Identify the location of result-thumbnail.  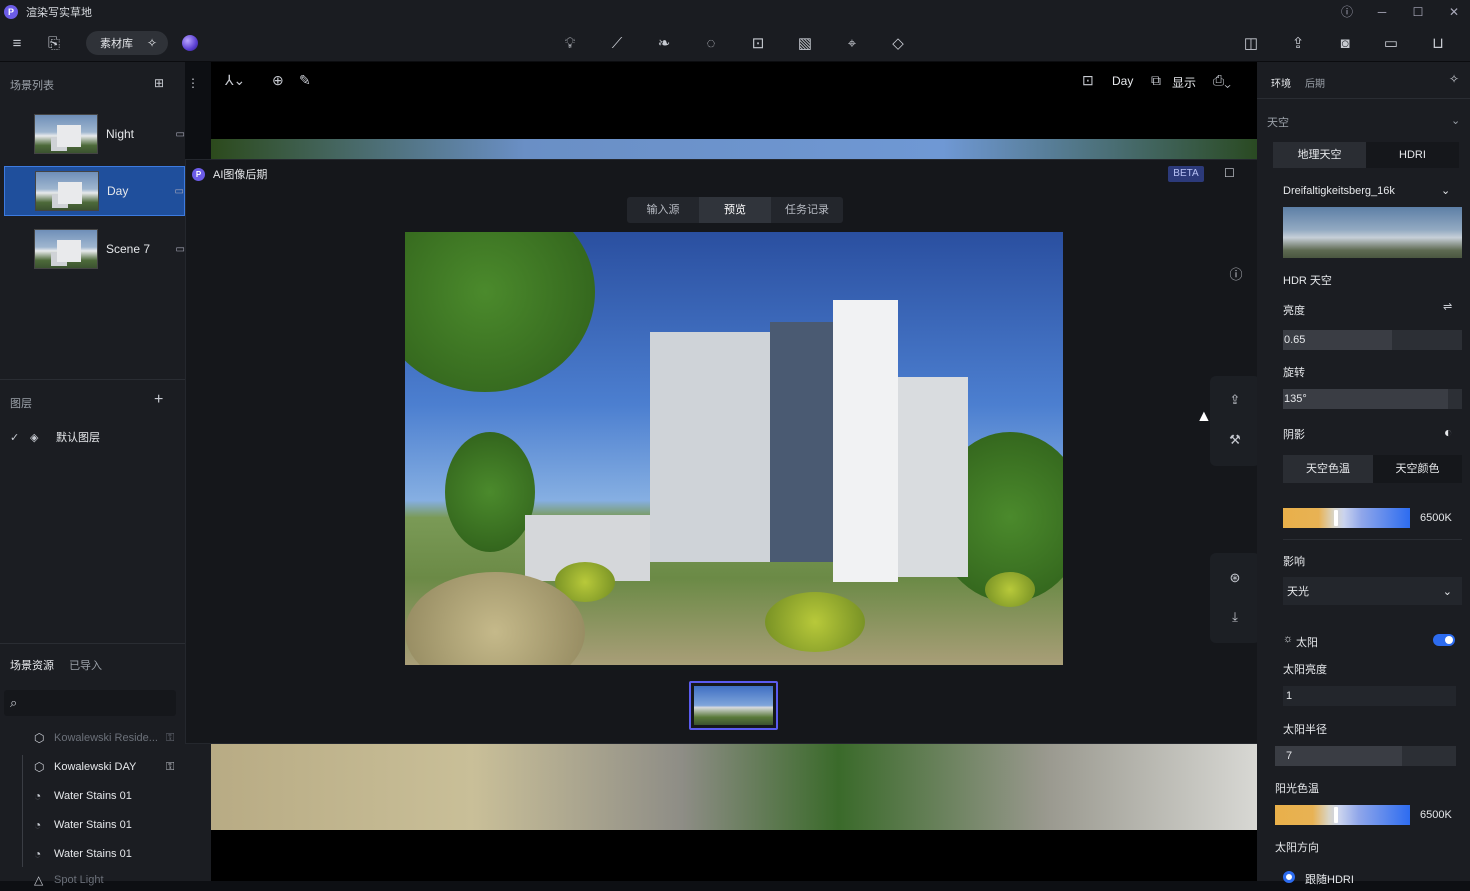
(733, 705).